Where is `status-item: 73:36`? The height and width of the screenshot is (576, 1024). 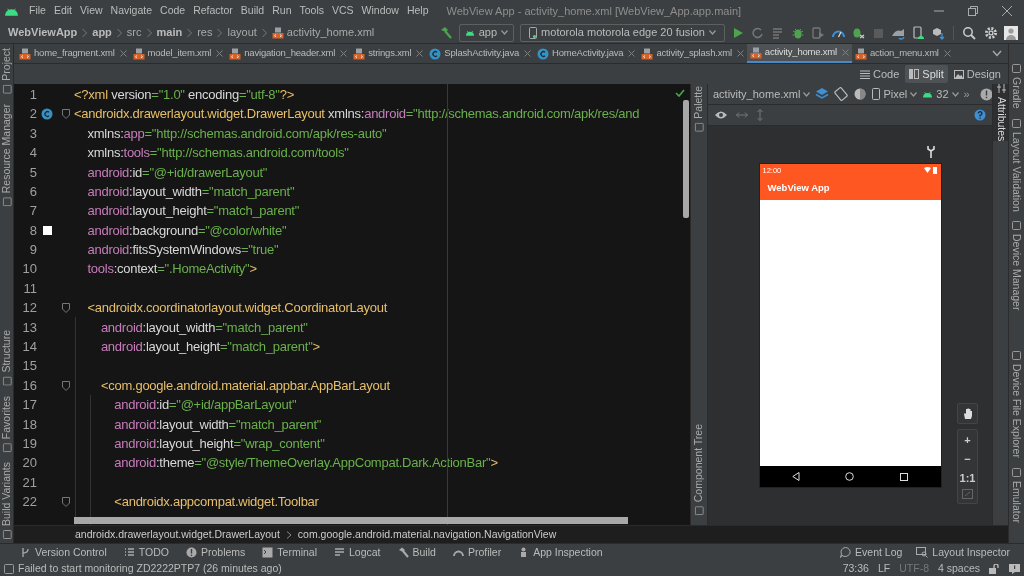
status-item: 73:36 is located at coordinates (855, 568).